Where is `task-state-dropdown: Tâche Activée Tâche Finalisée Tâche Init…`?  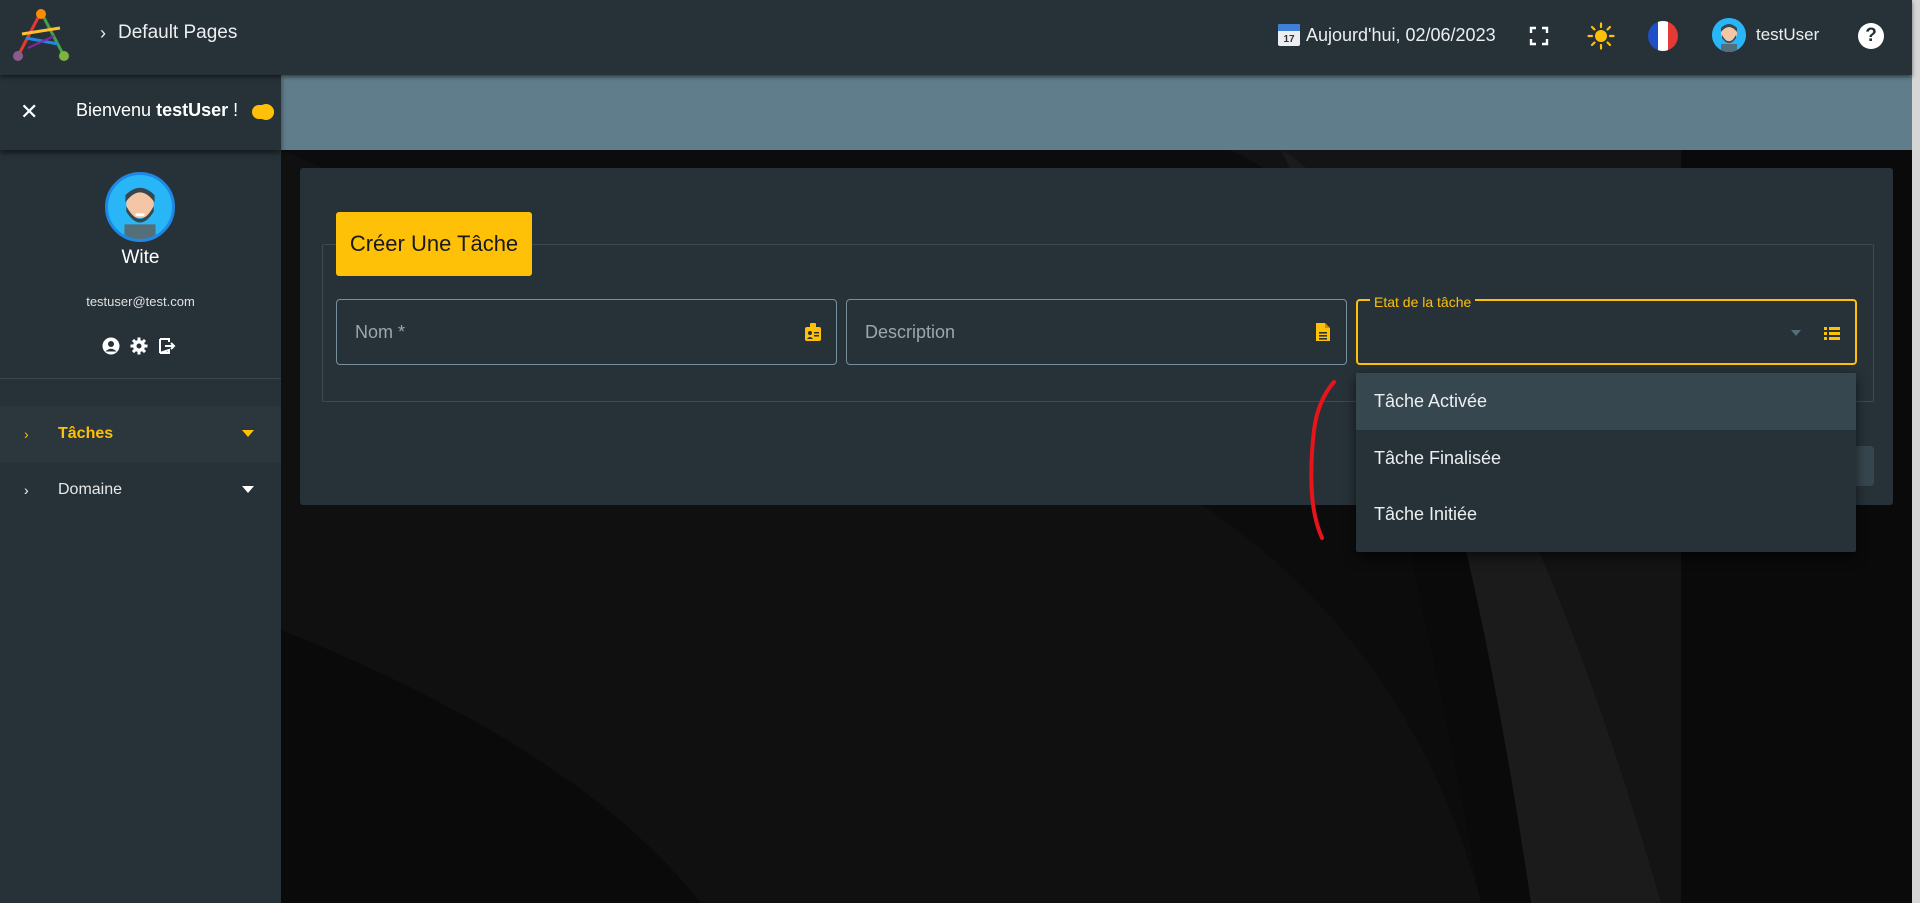 task-state-dropdown: Tâche Activée Tâche Finalisée Tâche Init… is located at coordinates (1606, 462).